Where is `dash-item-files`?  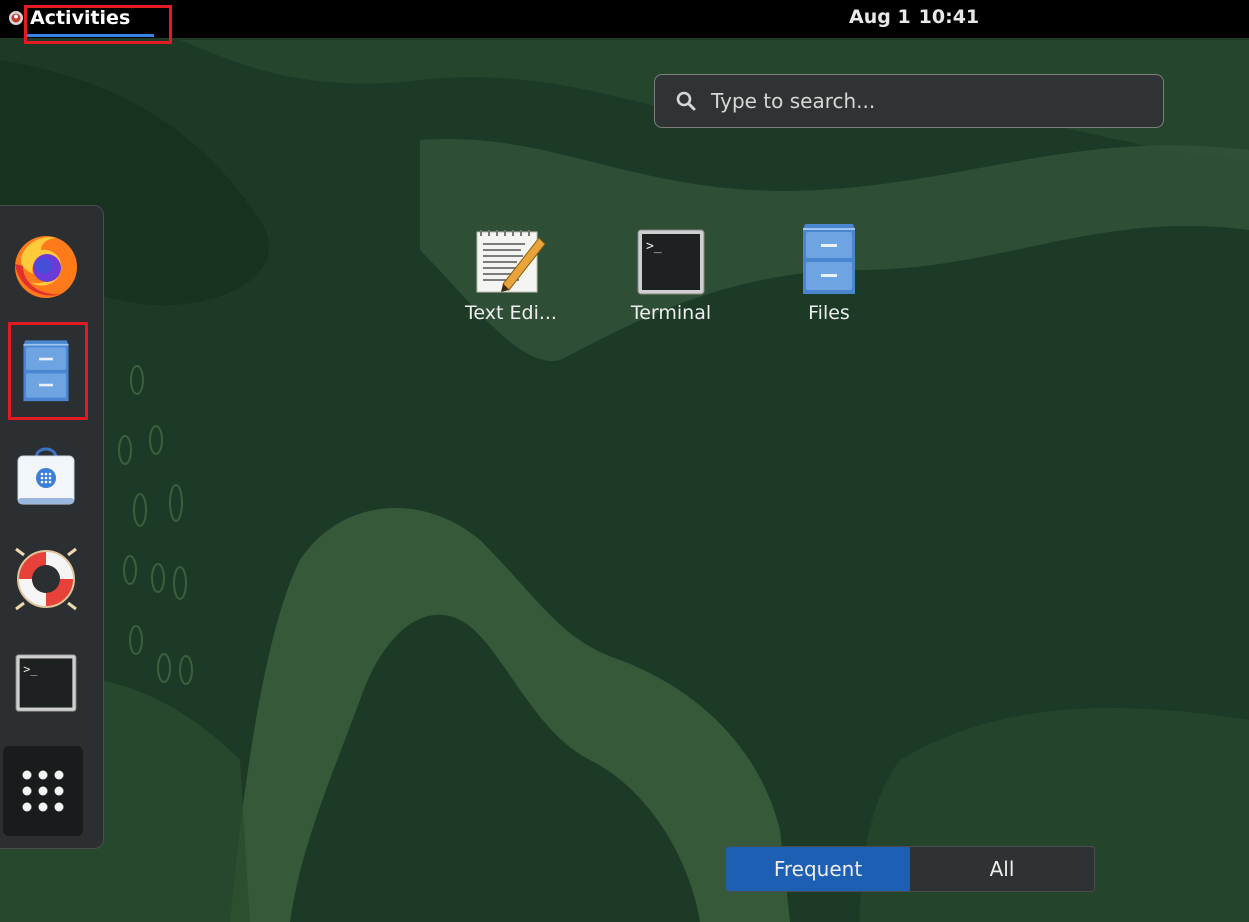
dash-item-files is located at coordinates (46, 369).